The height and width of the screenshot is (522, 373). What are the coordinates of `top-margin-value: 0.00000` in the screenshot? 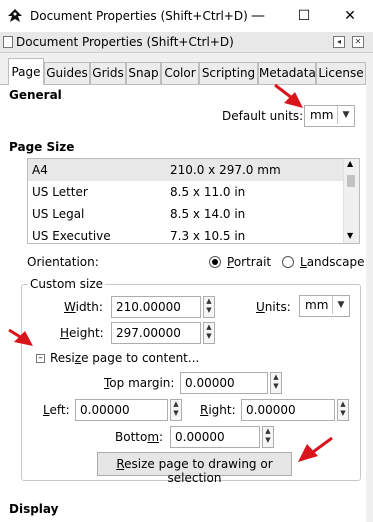 It's located at (210, 383).